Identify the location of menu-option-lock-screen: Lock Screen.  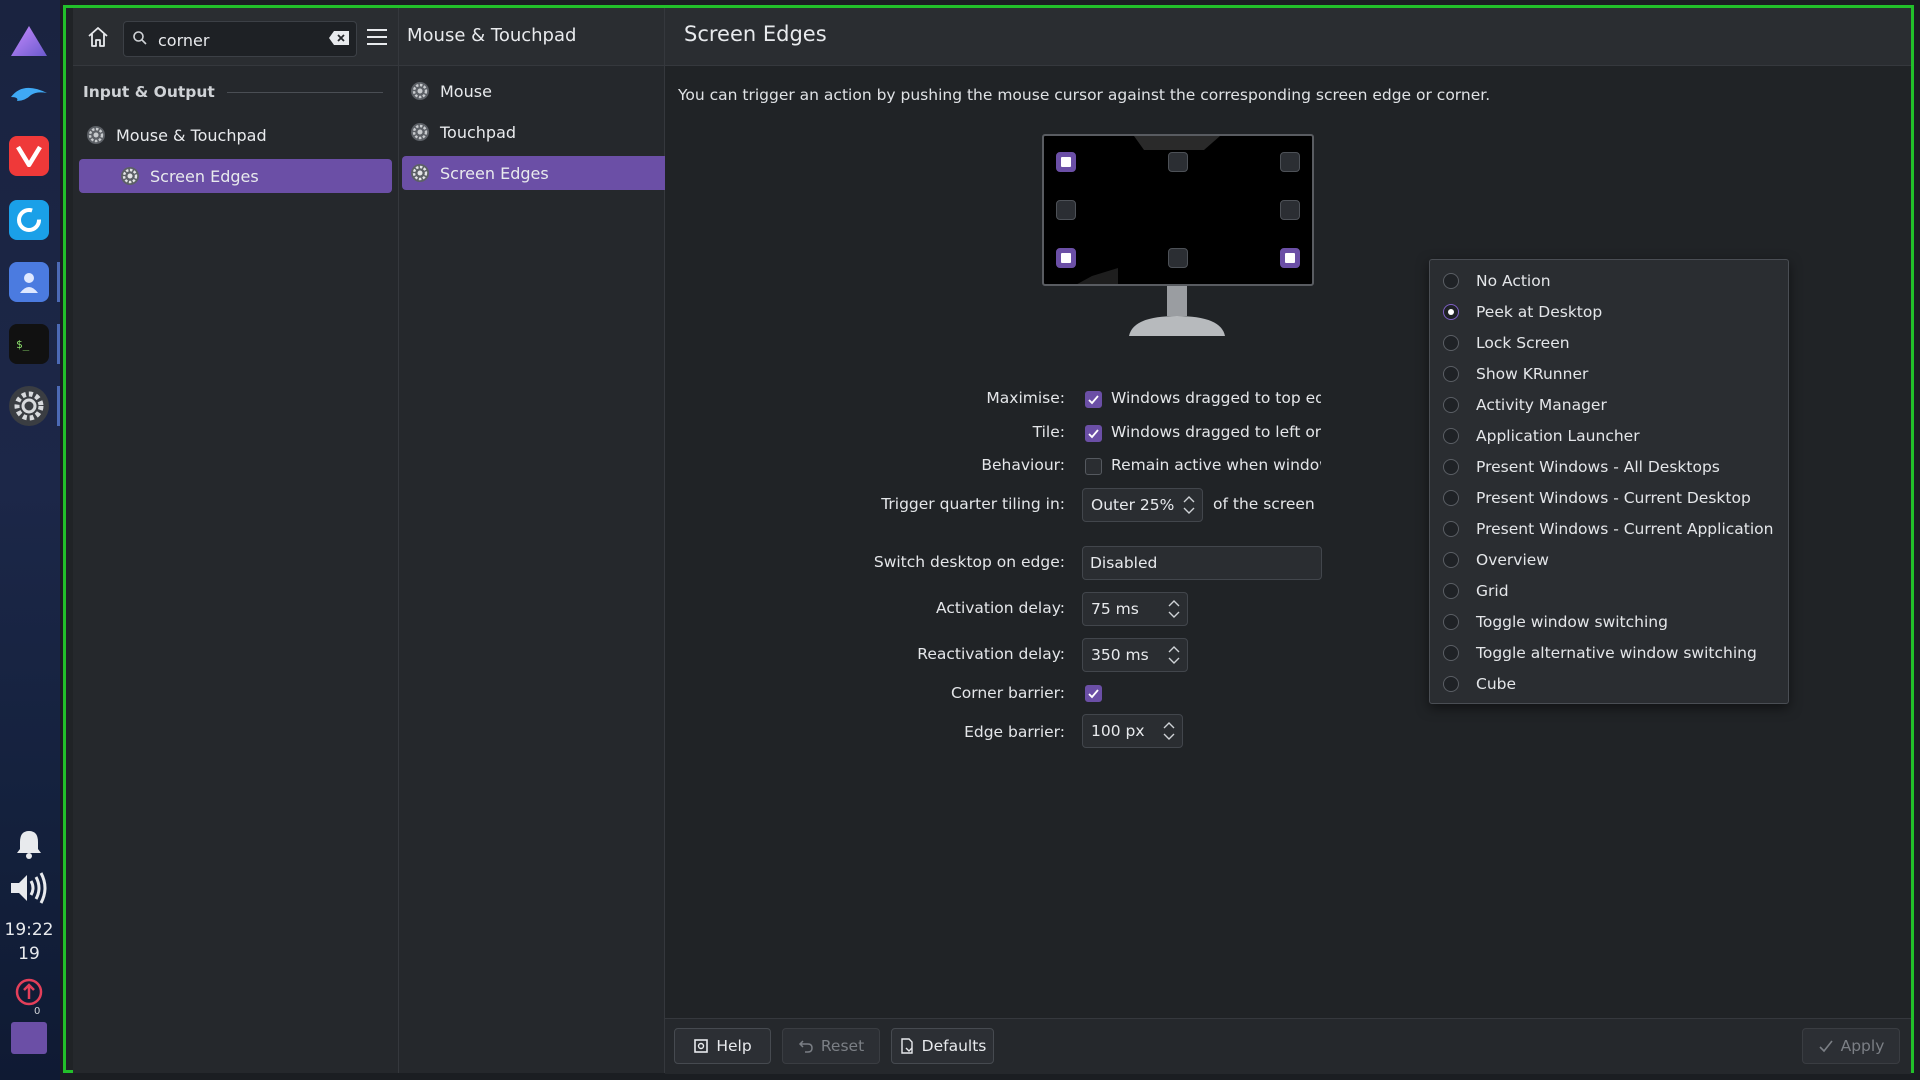
(1609, 342).